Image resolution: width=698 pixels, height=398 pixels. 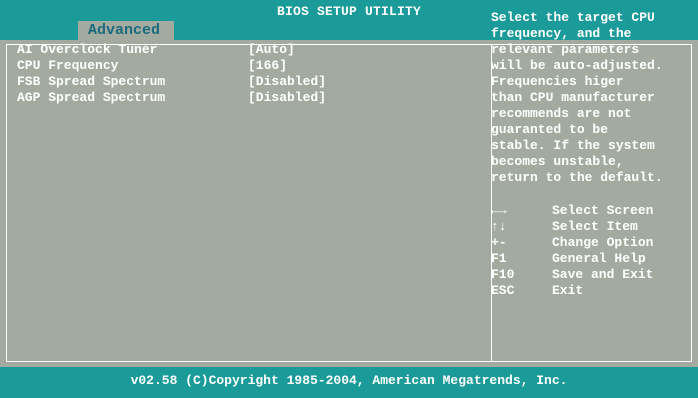 I want to click on setting-label: AGP Spread Spectrum, so click(x=91, y=97).